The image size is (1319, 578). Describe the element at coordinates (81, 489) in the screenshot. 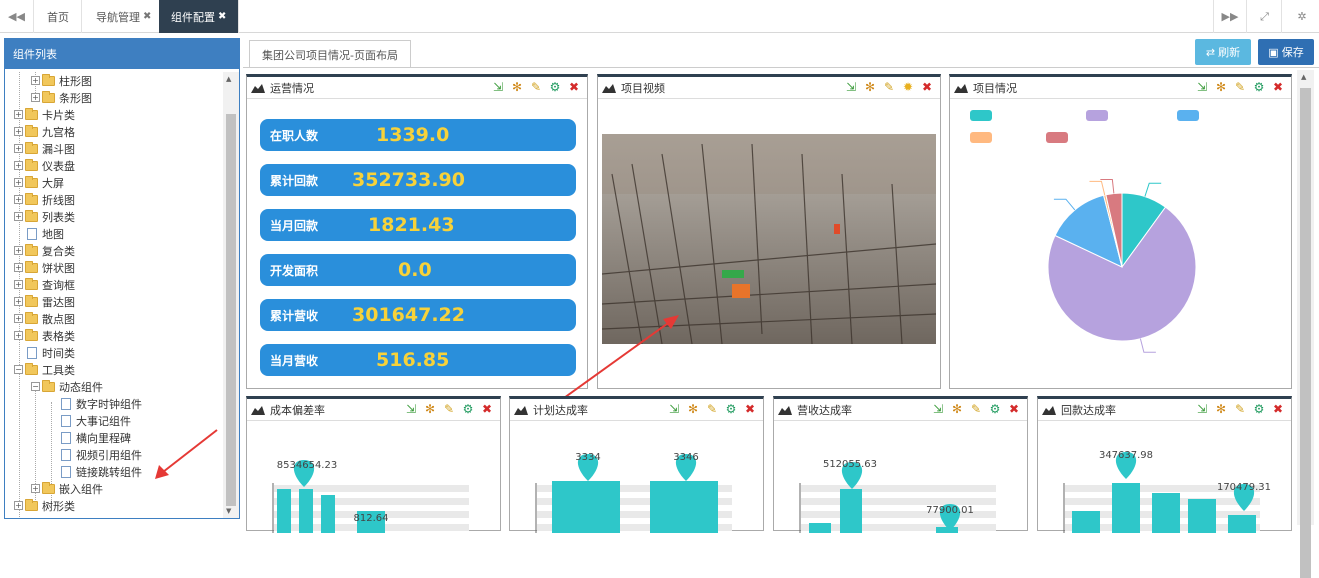

I see `tree-label: 嵌入组件` at that location.